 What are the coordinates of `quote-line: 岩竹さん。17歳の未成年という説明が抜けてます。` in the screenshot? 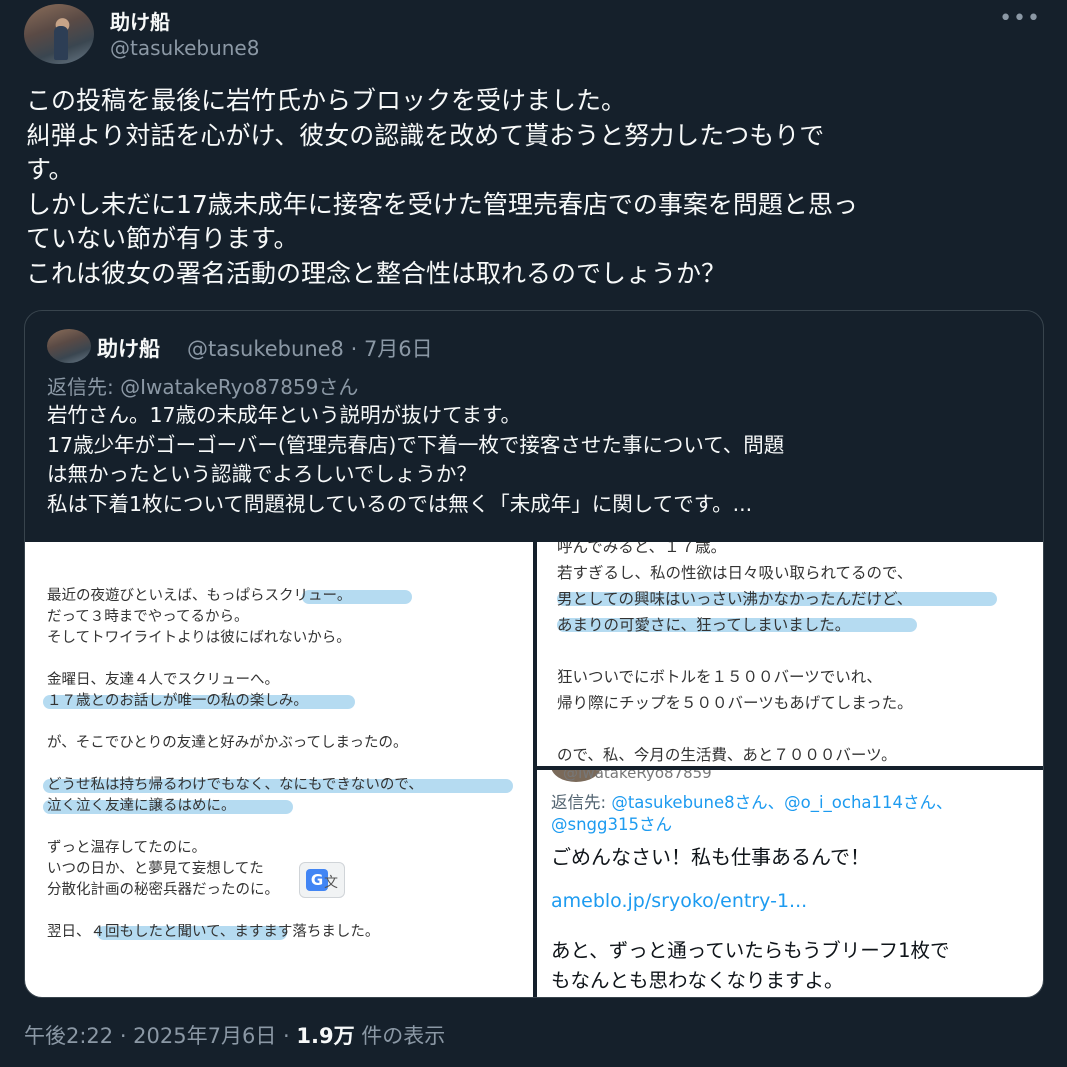 It's located at (284, 415).